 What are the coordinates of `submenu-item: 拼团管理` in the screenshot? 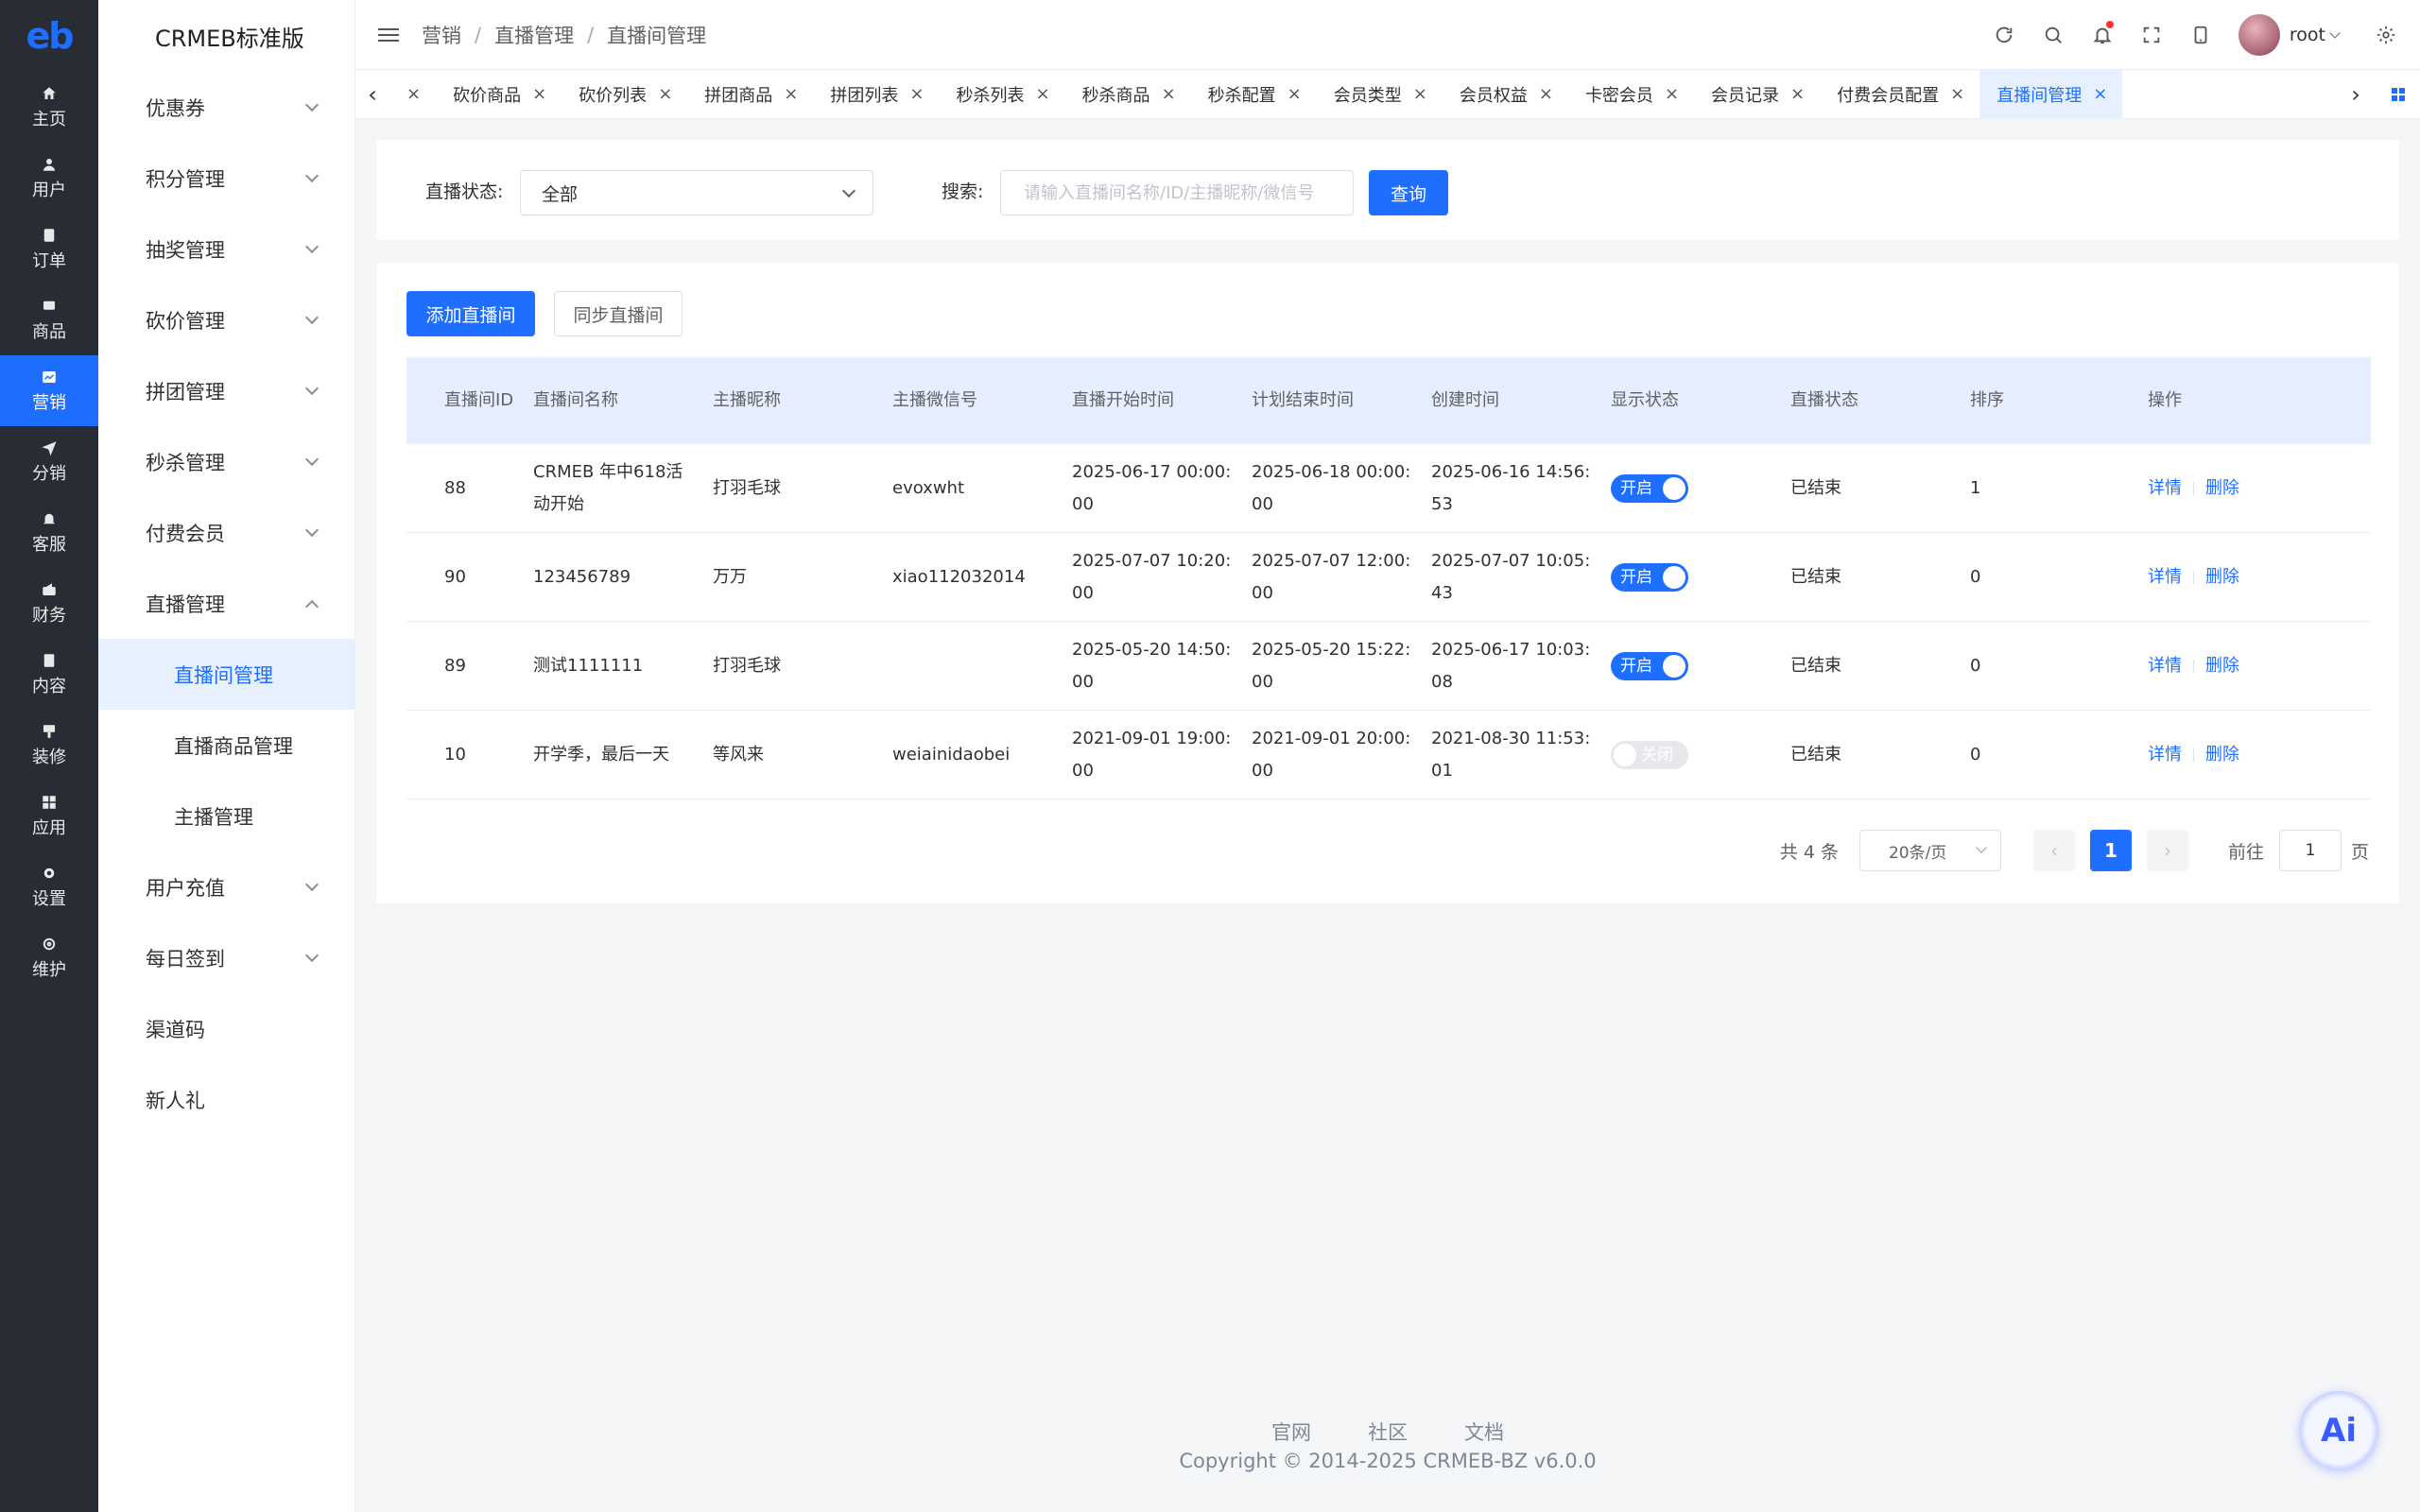 It's located at (226, 390).